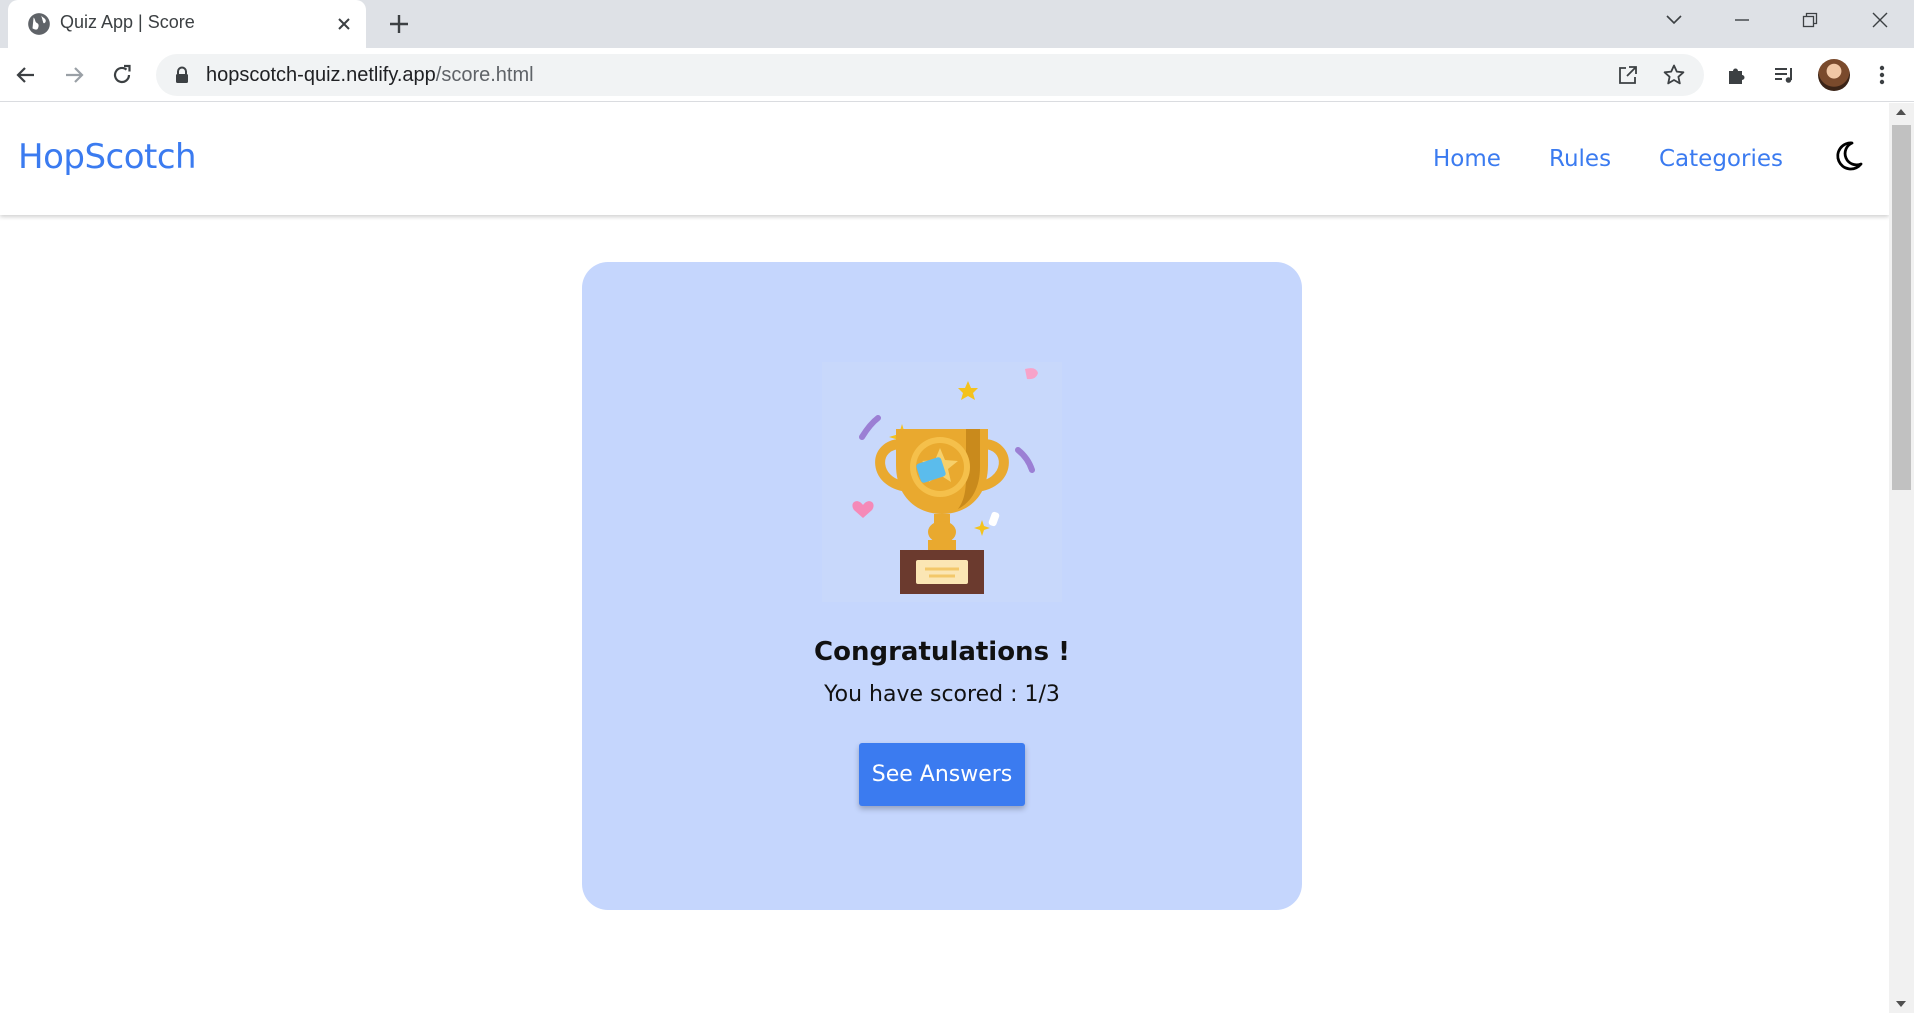 The height and width of the screenshot is (1013, 1914). I want to click on browser-tab: Quiz App | Score, so click(187, 24).